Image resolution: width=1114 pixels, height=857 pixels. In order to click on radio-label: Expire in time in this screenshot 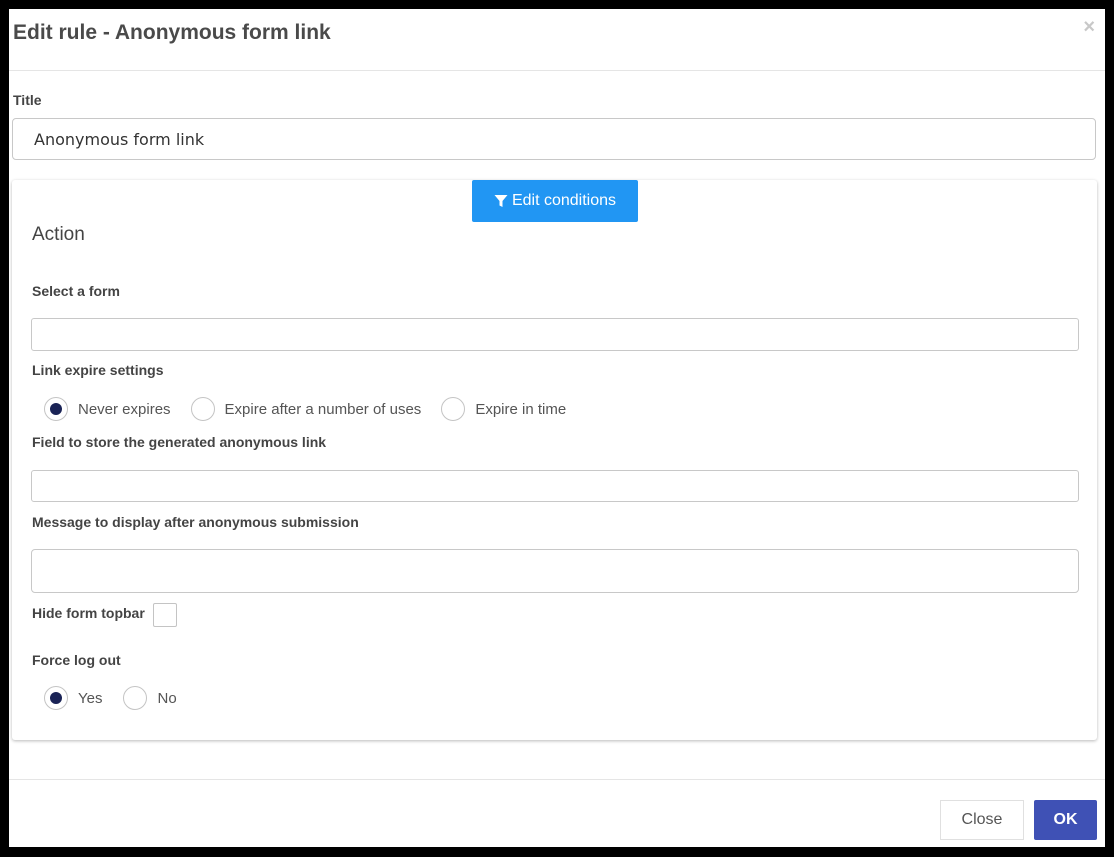, I will do `click(521, 409)`.